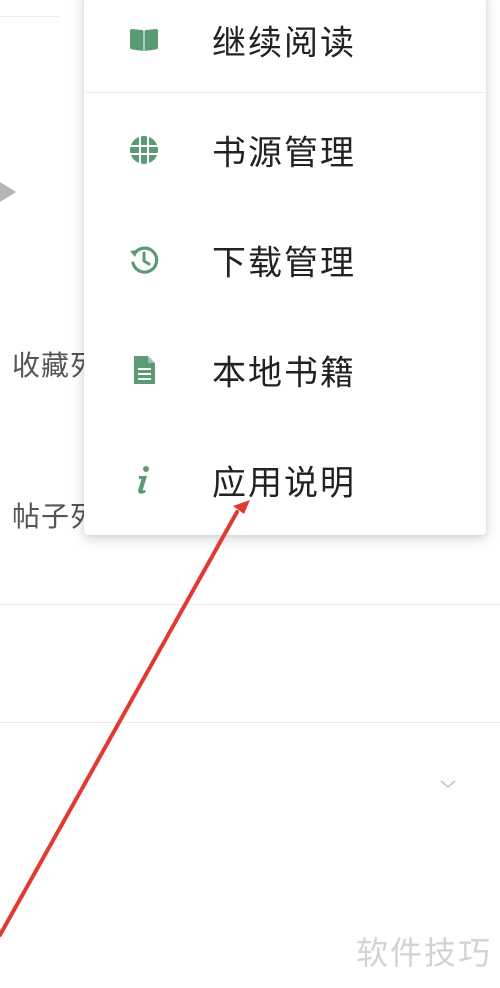  Describe the element at coordinates (424, 953) in the screenshot. I see `watermark: 软件技巧` at that location.